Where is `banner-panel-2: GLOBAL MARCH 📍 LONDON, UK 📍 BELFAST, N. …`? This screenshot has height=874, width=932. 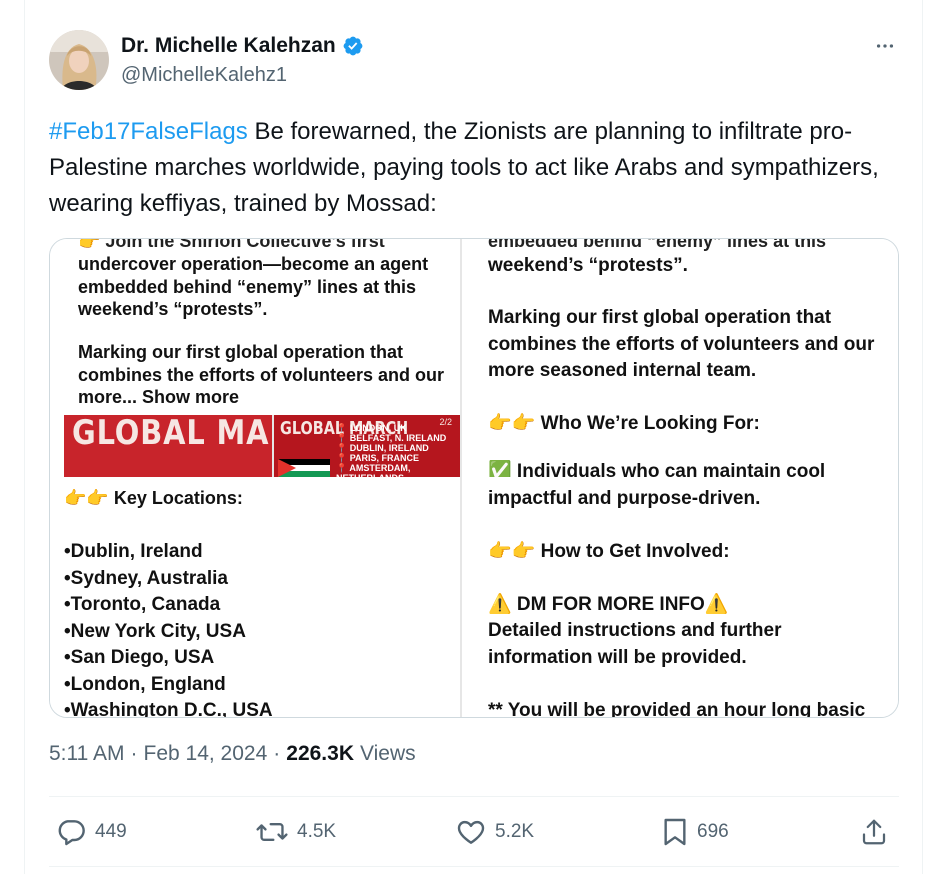 banner-panel-2: GLOBAL MARCH 📍 LONDON, UK 📍 BELFAST, N. … is located at coordinates (366, 446).